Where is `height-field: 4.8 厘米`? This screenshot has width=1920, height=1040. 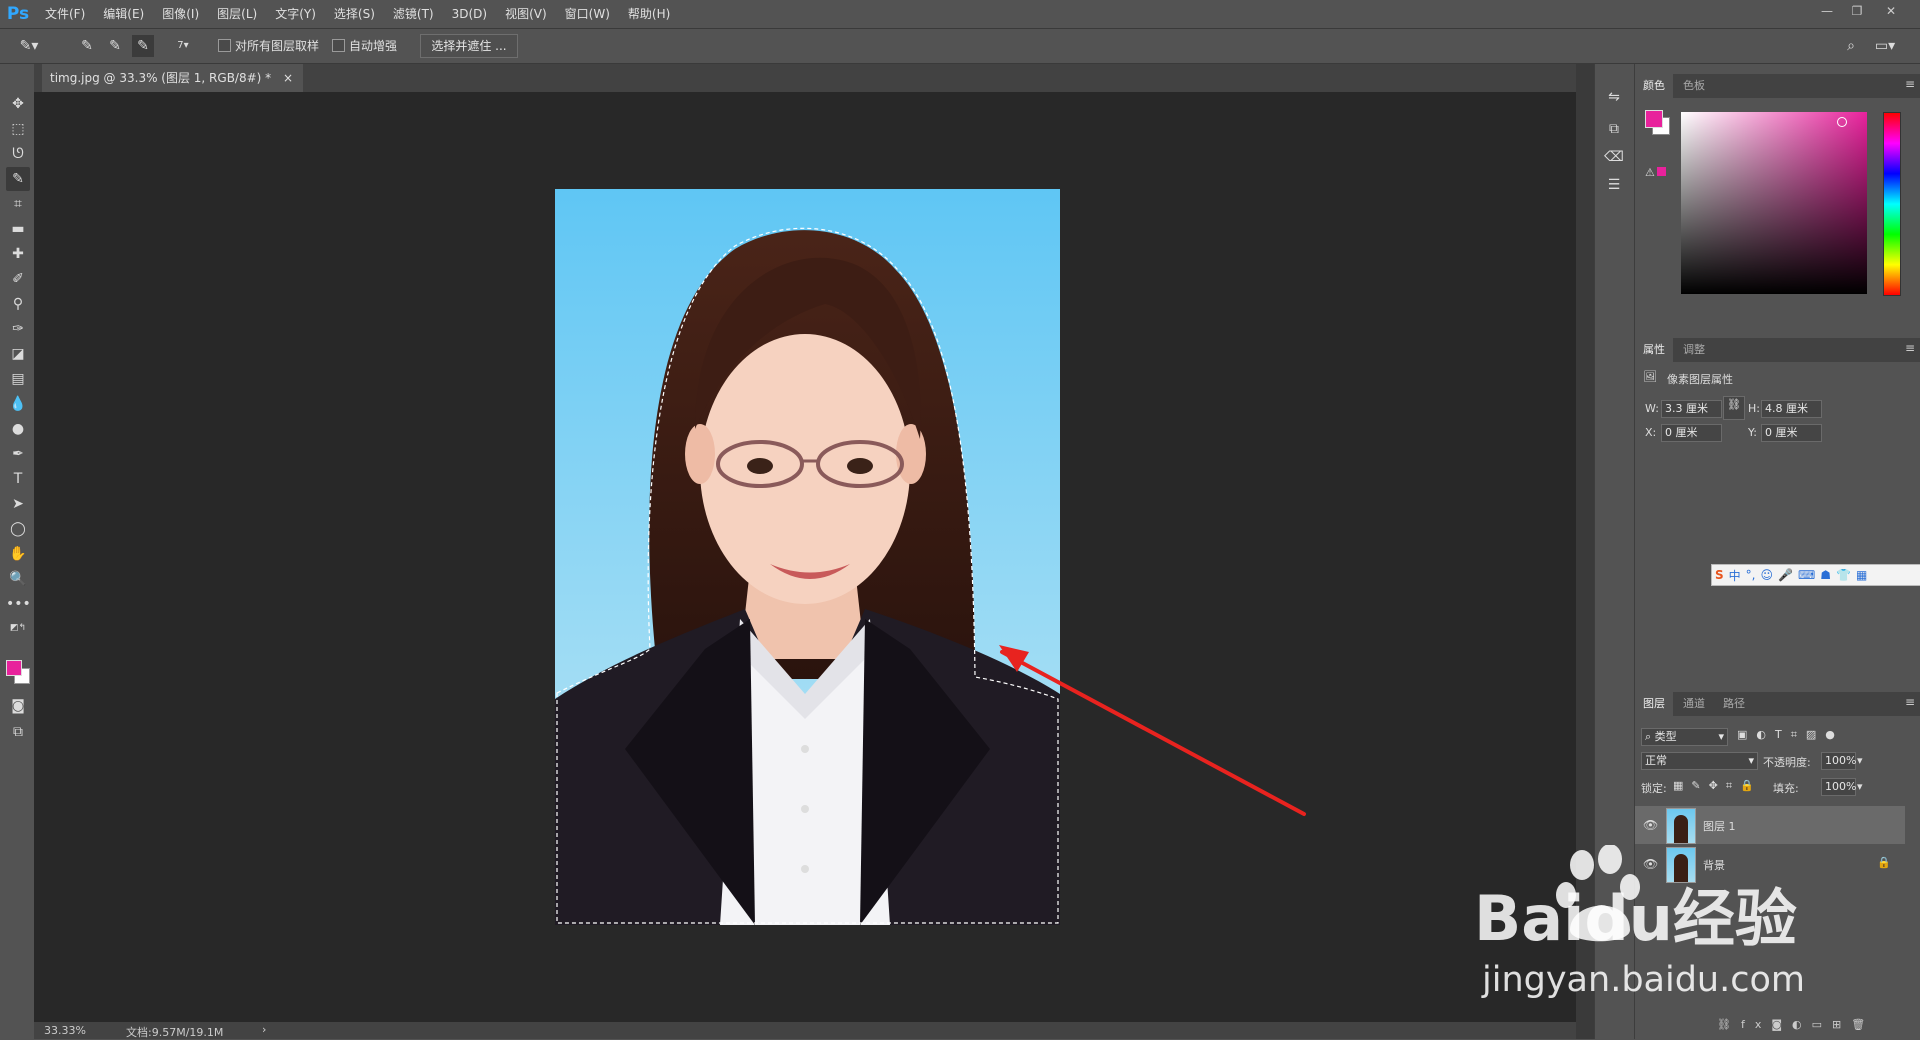
height-field: 4.8 厘米 is located at coordinates (1791, 409).